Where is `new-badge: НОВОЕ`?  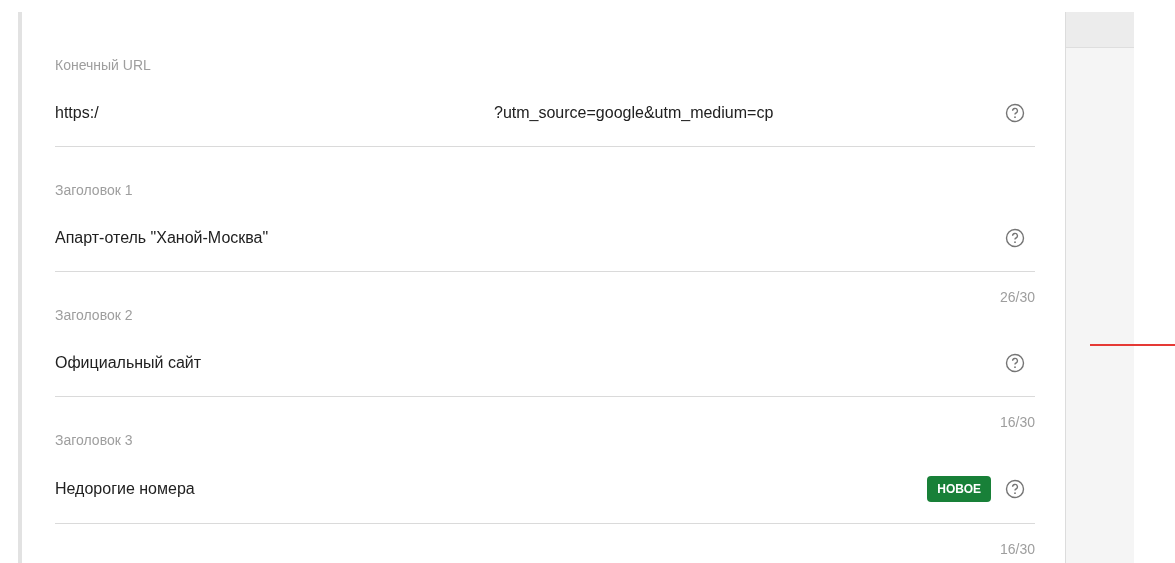 new-badge: НОВОЕ is located at coordinates (959, 489).